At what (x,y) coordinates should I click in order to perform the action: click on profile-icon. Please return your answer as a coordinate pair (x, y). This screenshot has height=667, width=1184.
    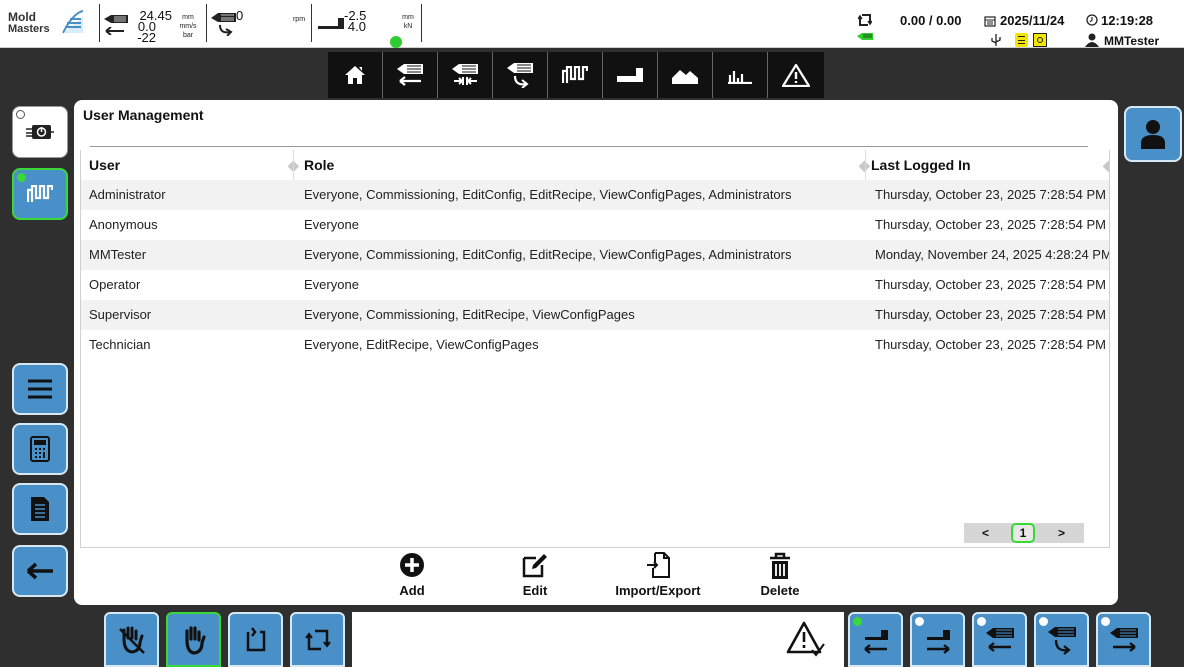
    Looking at the image, I should click on (685, 77).